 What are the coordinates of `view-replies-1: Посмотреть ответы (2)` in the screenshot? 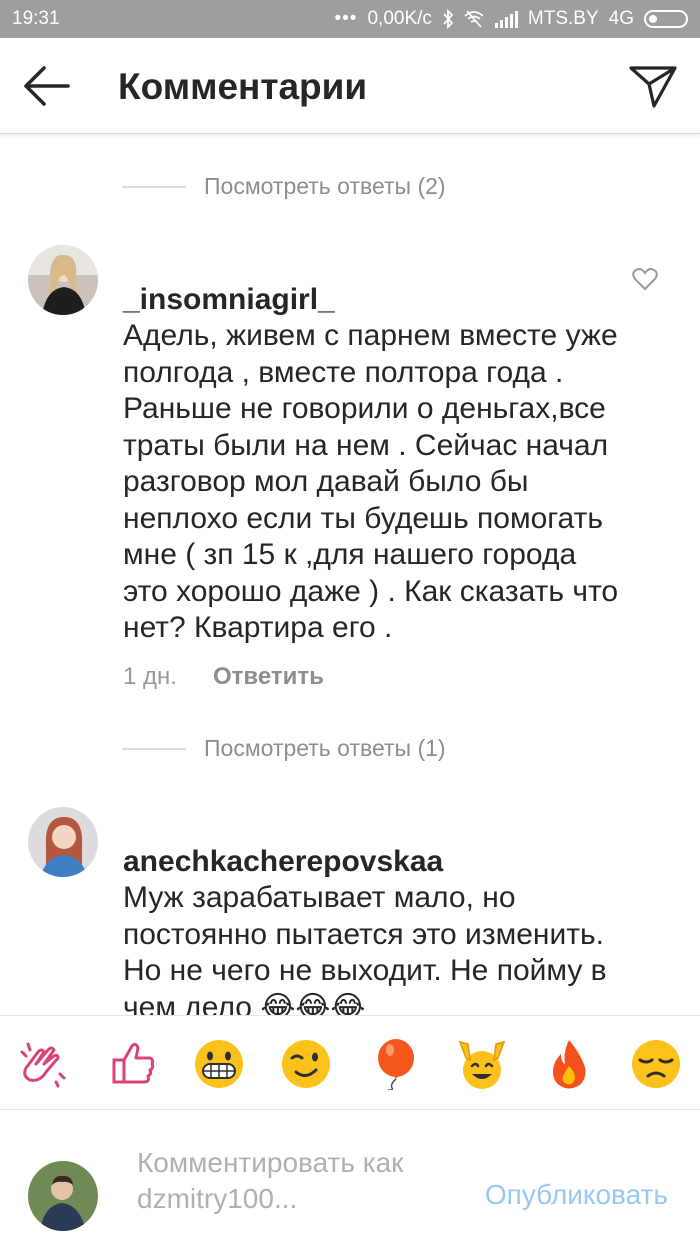 It's located at (284, 186).